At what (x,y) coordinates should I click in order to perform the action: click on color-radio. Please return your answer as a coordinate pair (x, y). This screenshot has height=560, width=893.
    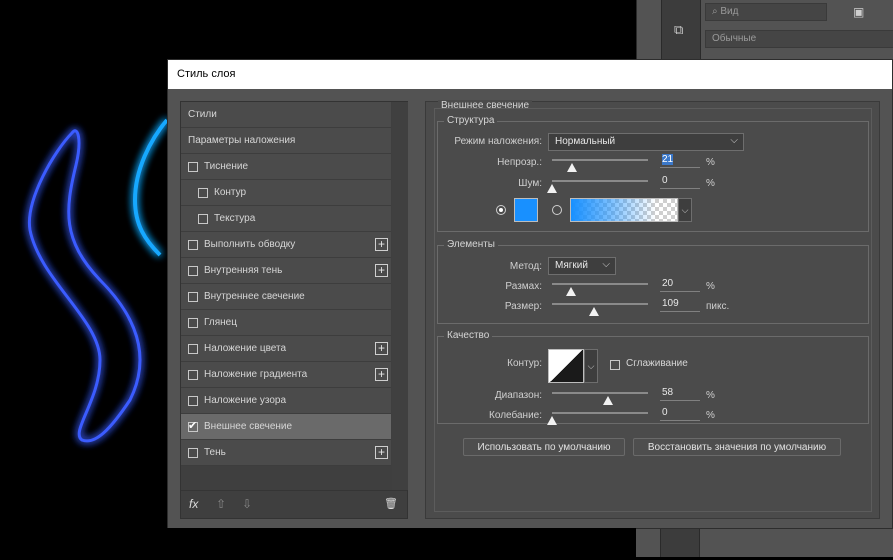
    Looking at the image, I should click on (501, 210).